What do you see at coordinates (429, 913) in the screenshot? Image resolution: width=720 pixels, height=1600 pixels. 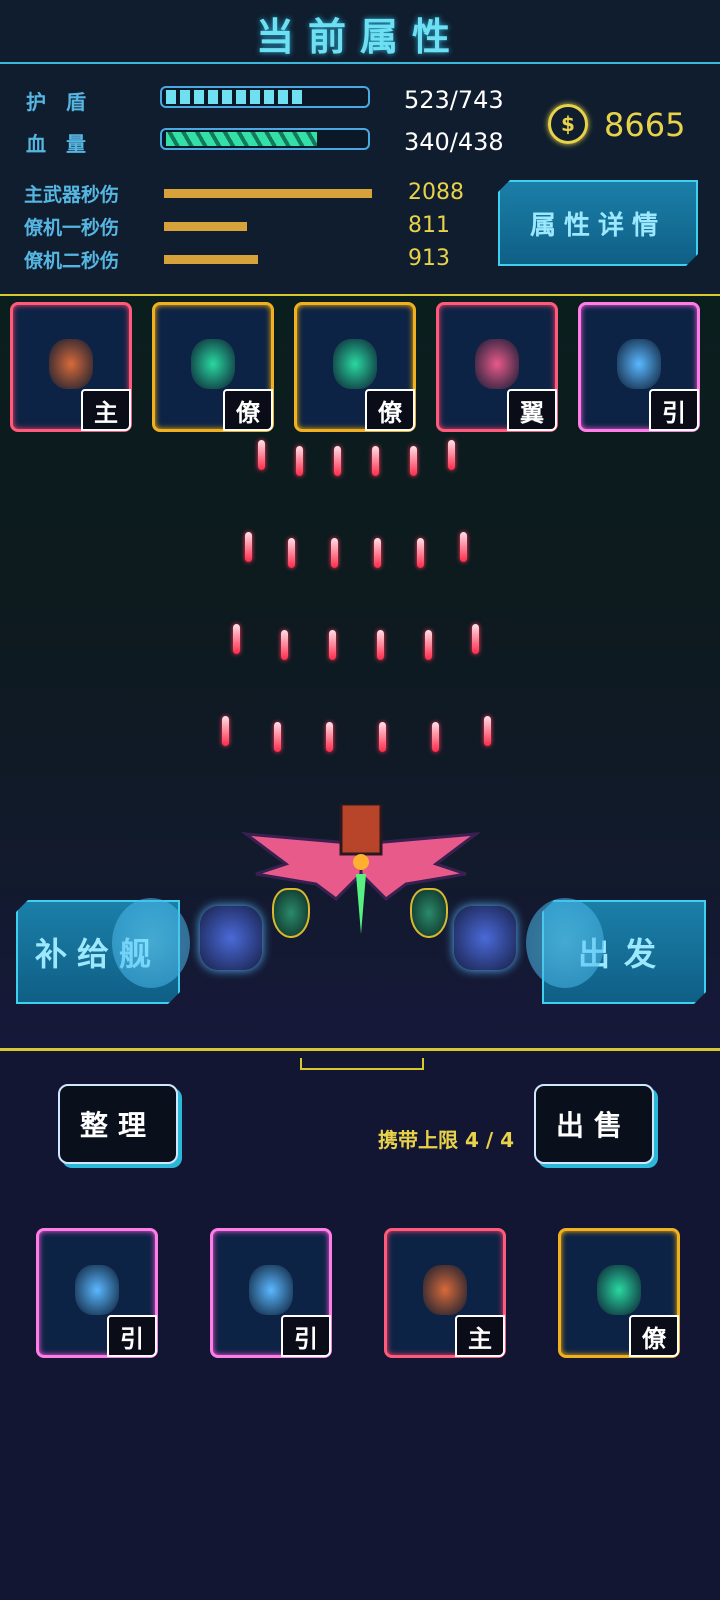 I see `wingman-right` at bounding box center [429, 913].